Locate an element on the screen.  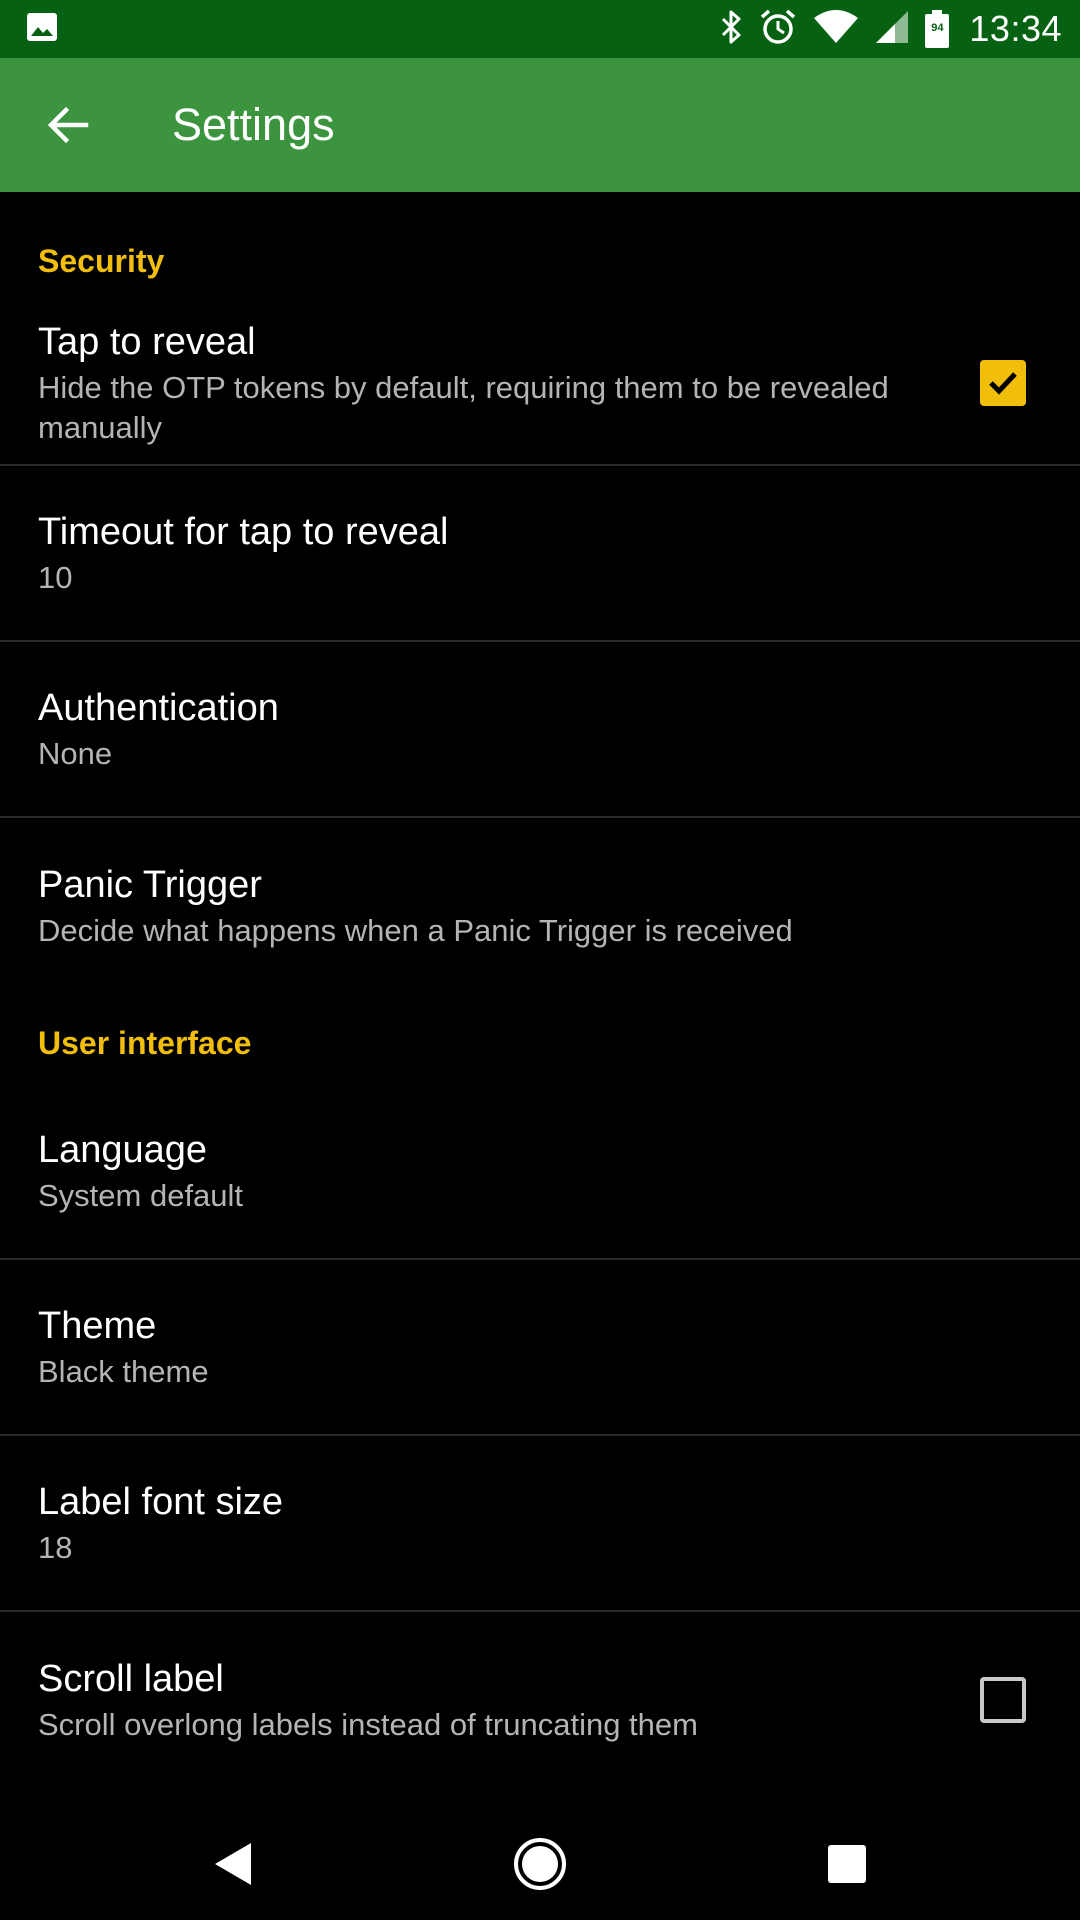
tap-to-reveal-checkbox is located at coordinates (1003, 383).